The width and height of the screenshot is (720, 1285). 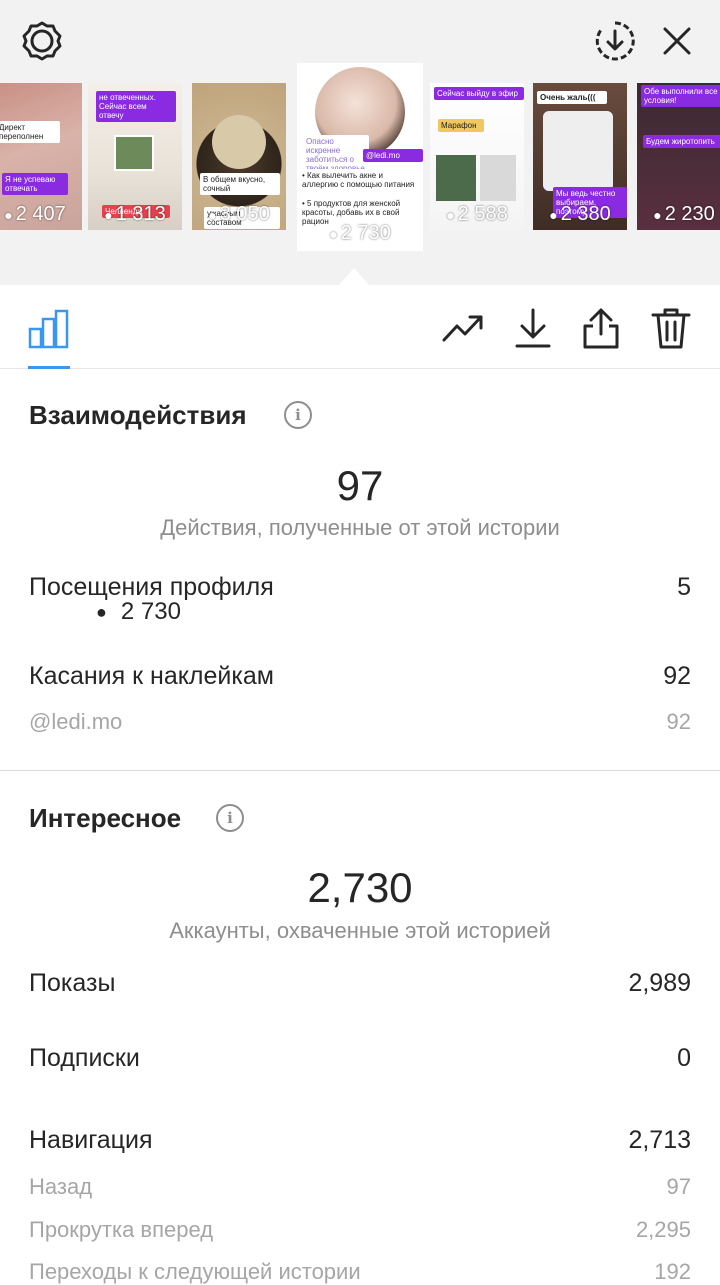 What do you see at coordinates (72, 983) in the screenshot?
I see `stat-label: Показы` at bounding box center [72, 983].